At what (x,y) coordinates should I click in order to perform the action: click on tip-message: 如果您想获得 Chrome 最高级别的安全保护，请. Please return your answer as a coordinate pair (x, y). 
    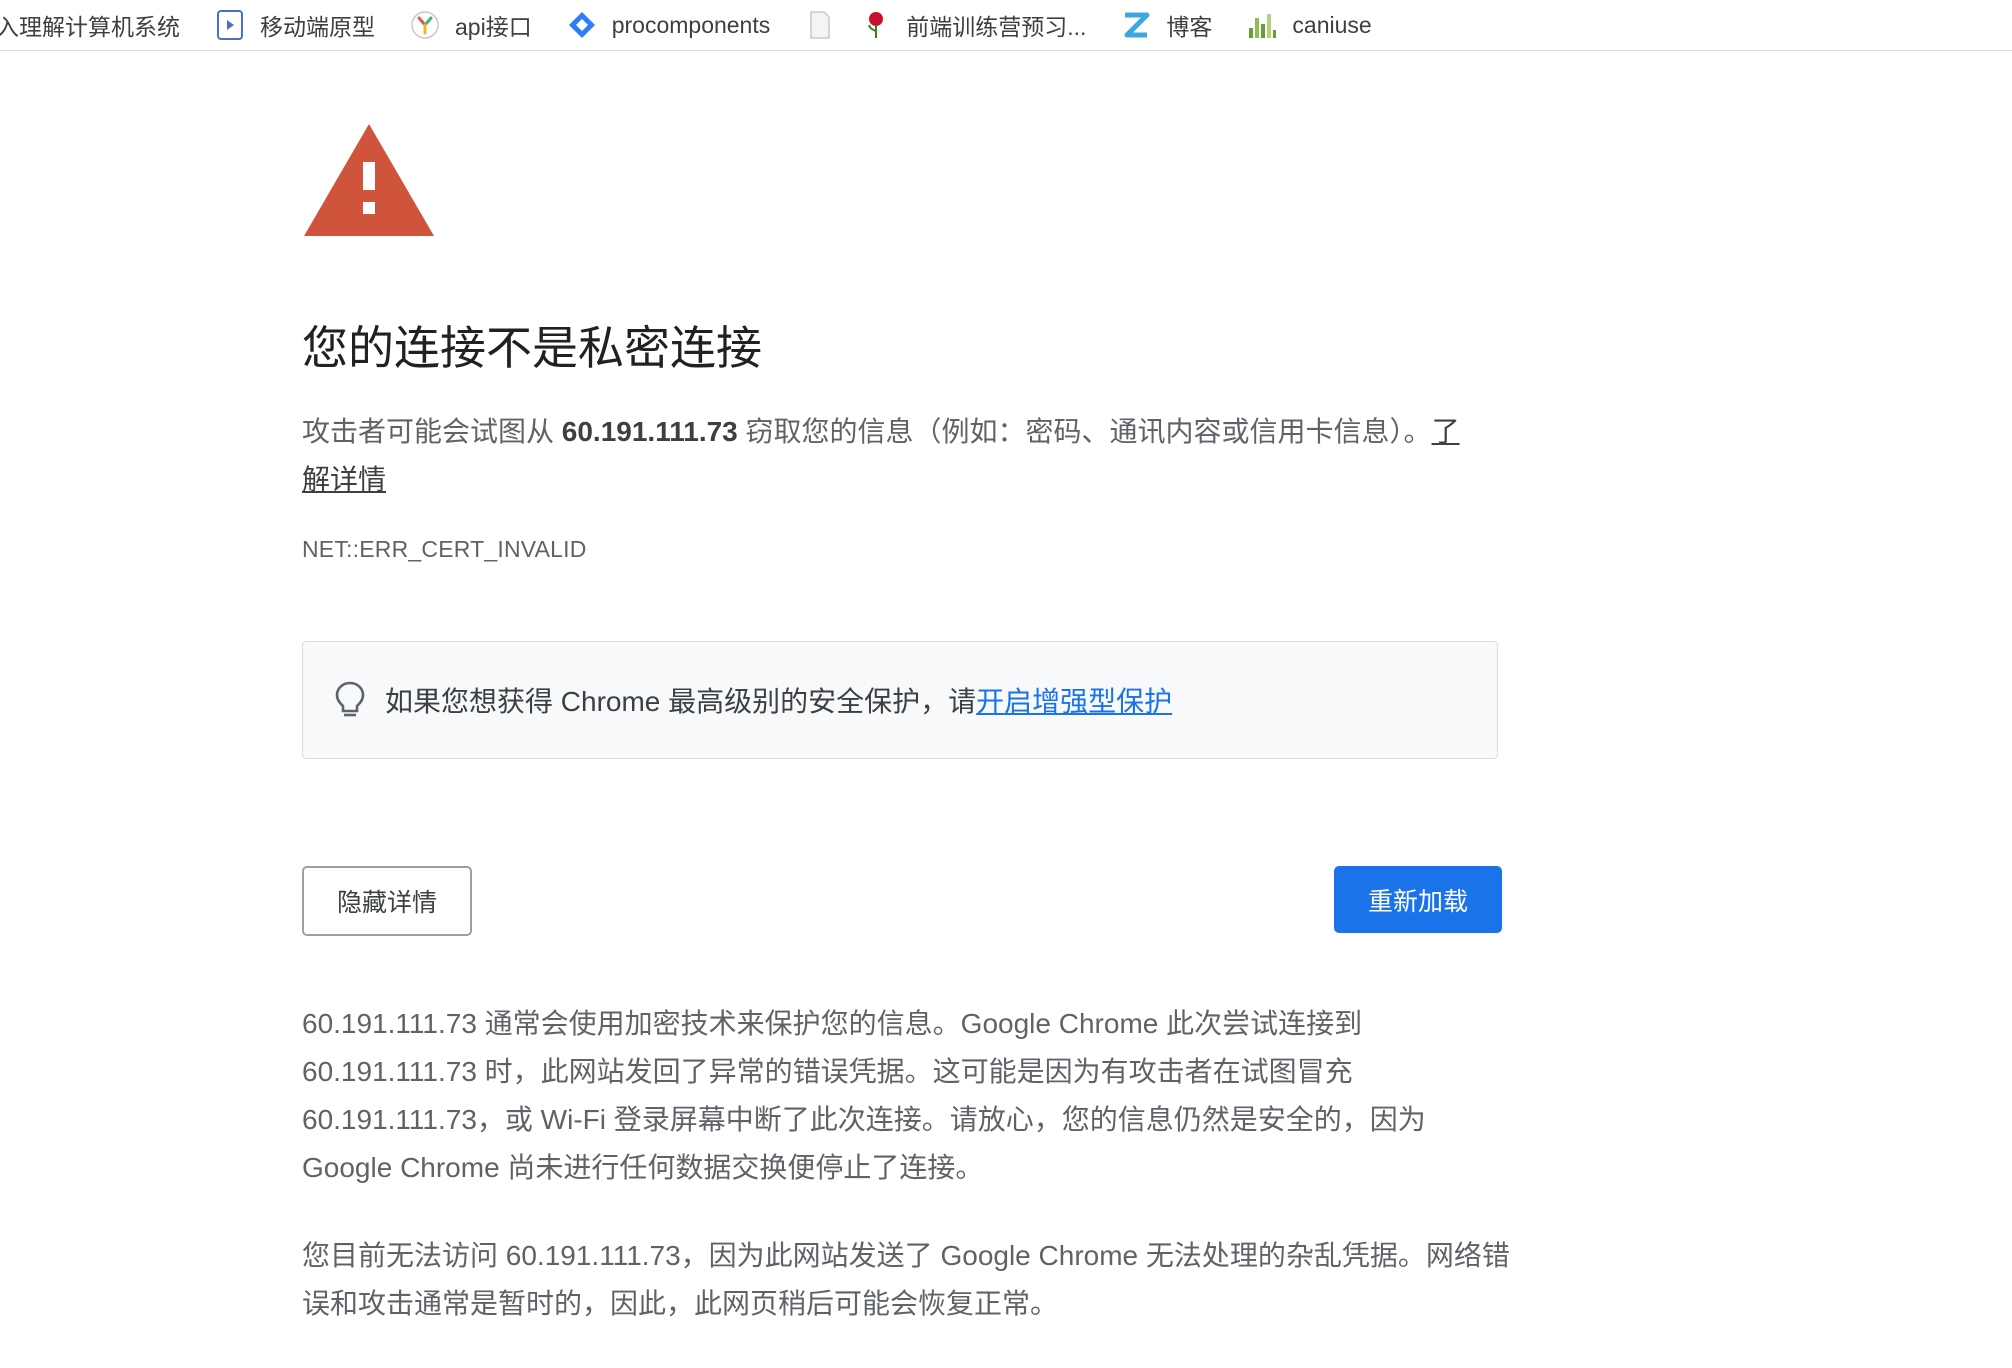
    Looking at the image, I should click on (681, 701).